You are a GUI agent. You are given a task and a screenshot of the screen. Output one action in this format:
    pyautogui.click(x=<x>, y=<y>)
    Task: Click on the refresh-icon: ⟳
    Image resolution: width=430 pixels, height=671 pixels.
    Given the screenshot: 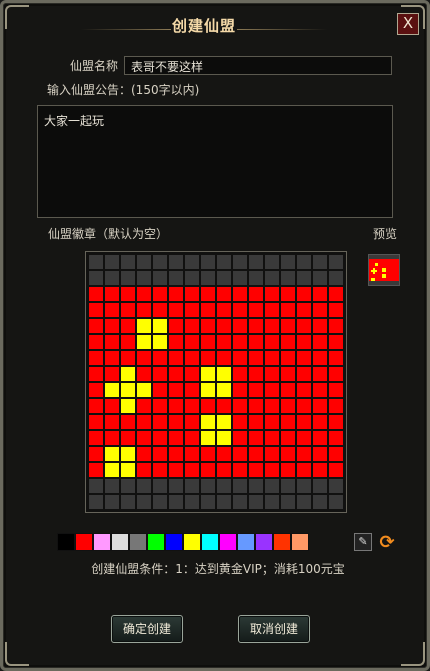 What is the action you would take?
    pyautogui.click(x=387, y=543)
    